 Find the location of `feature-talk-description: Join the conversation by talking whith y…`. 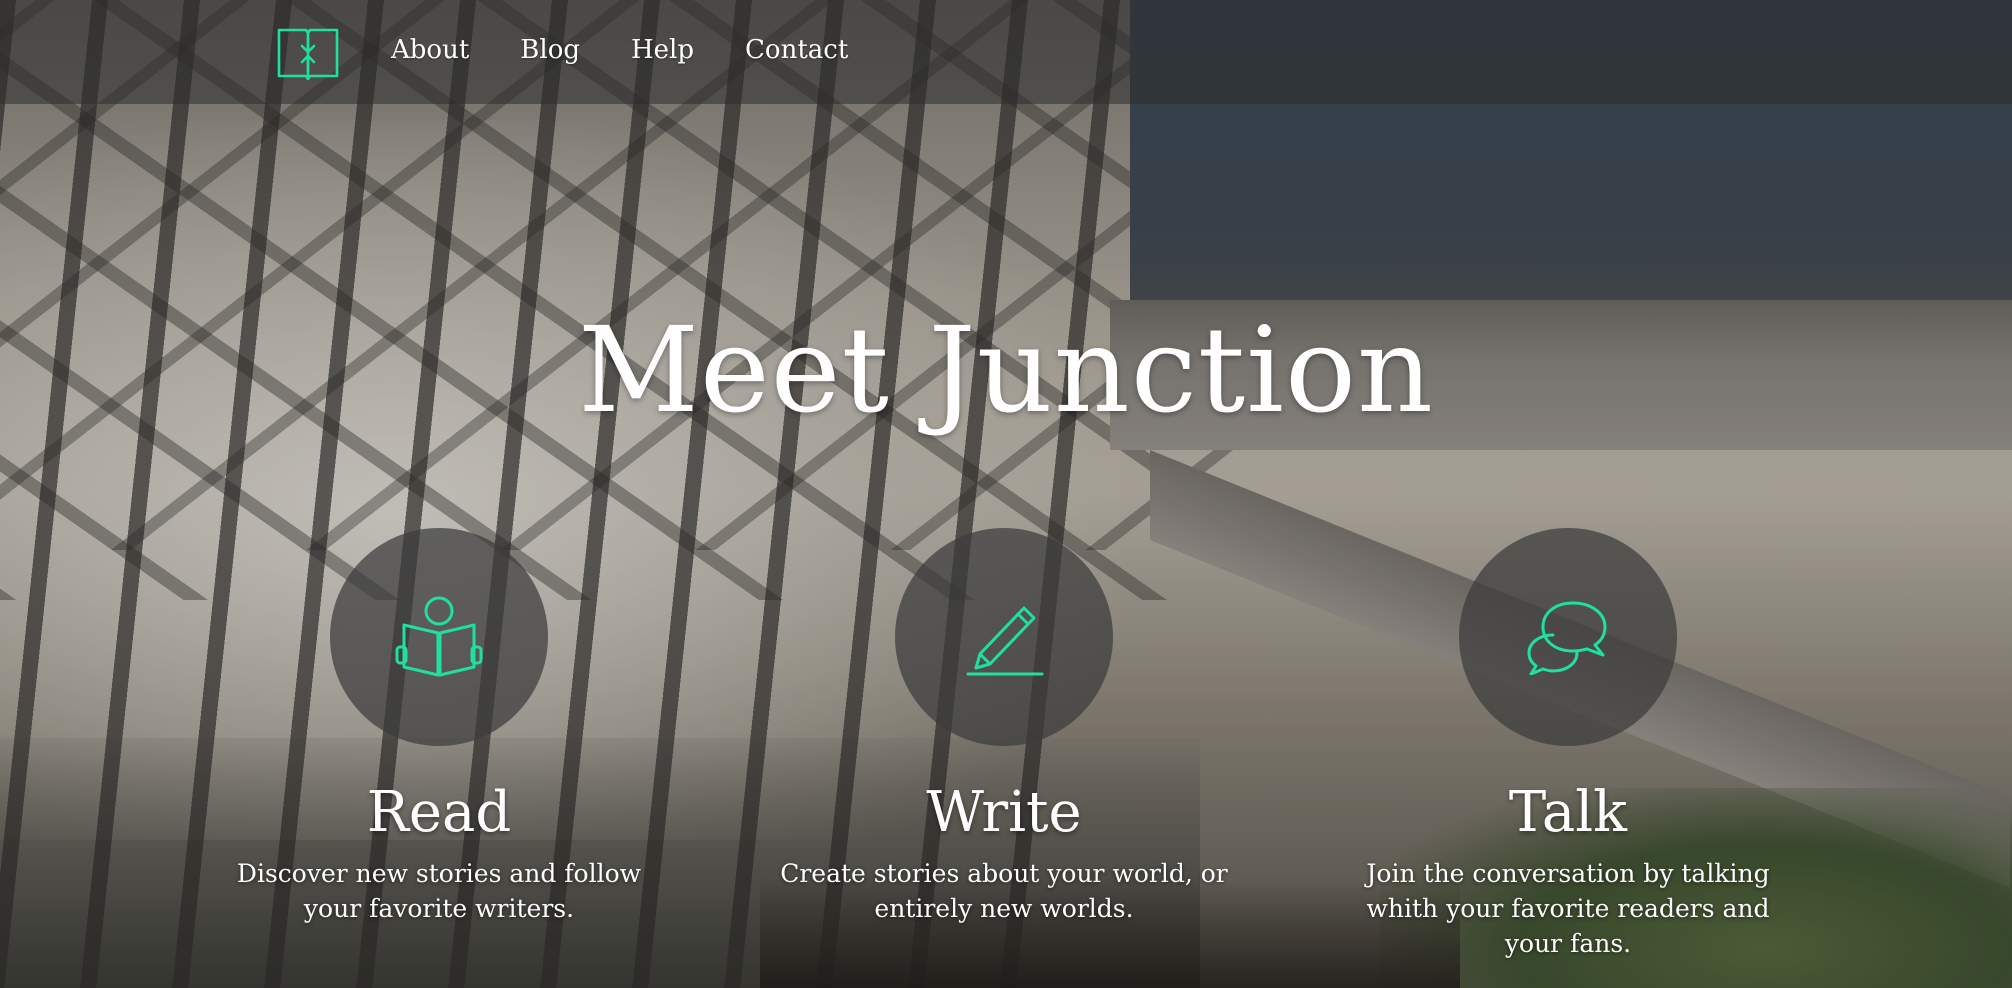

feature-talk-description: Join the conversation by talking whith y… is located at coordinates (1568, 908).